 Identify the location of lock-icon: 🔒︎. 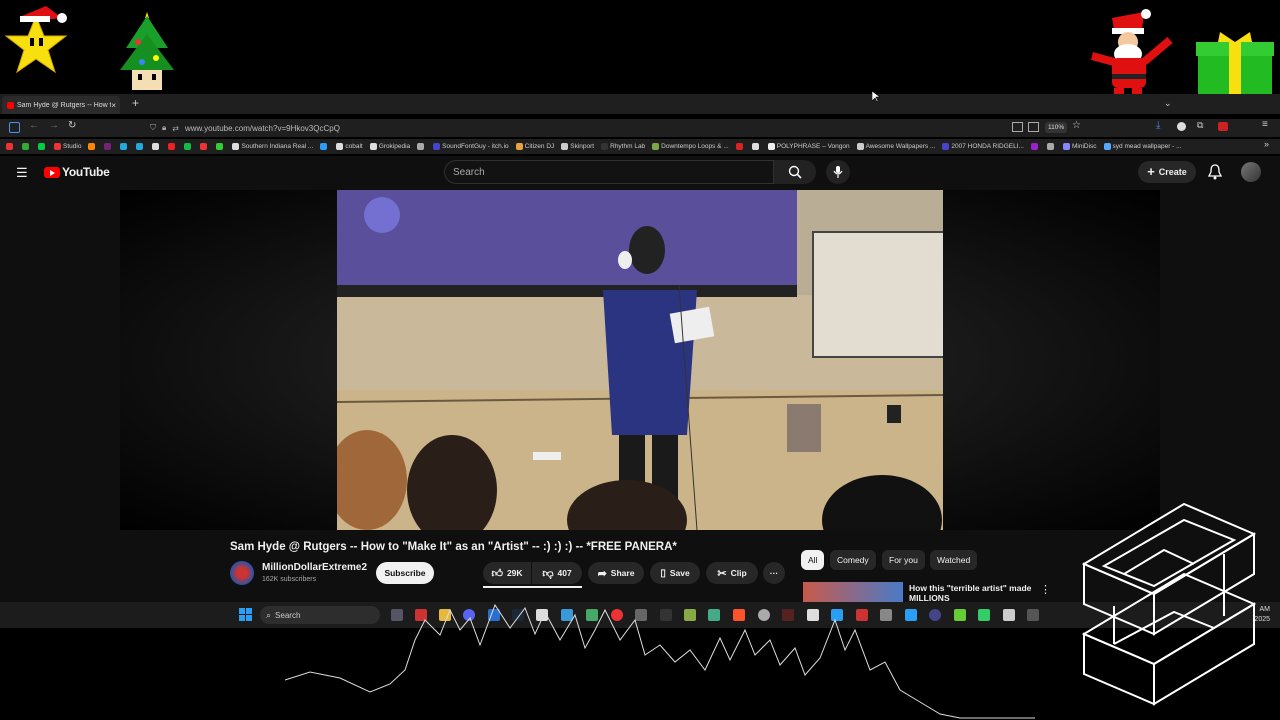
(164, 128).